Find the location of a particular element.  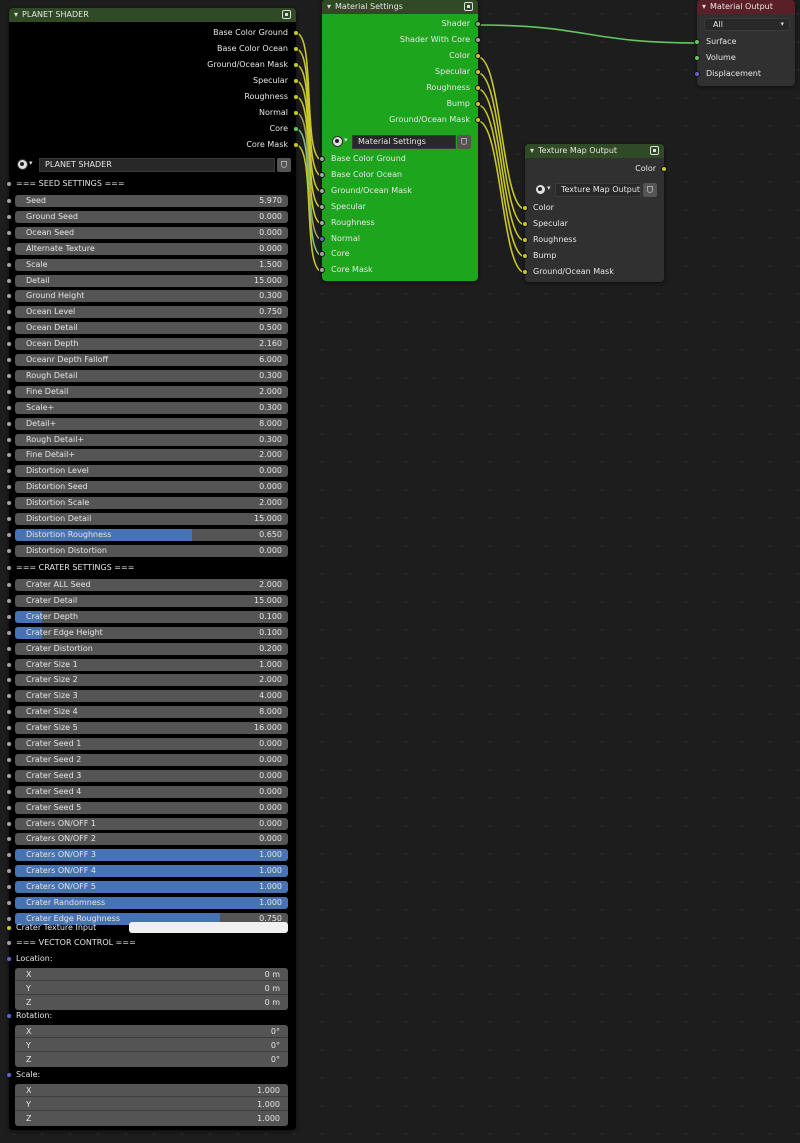

slider-distortion-roughness: Distortion Roughness 0.650 is located at coordinates (151, 534).